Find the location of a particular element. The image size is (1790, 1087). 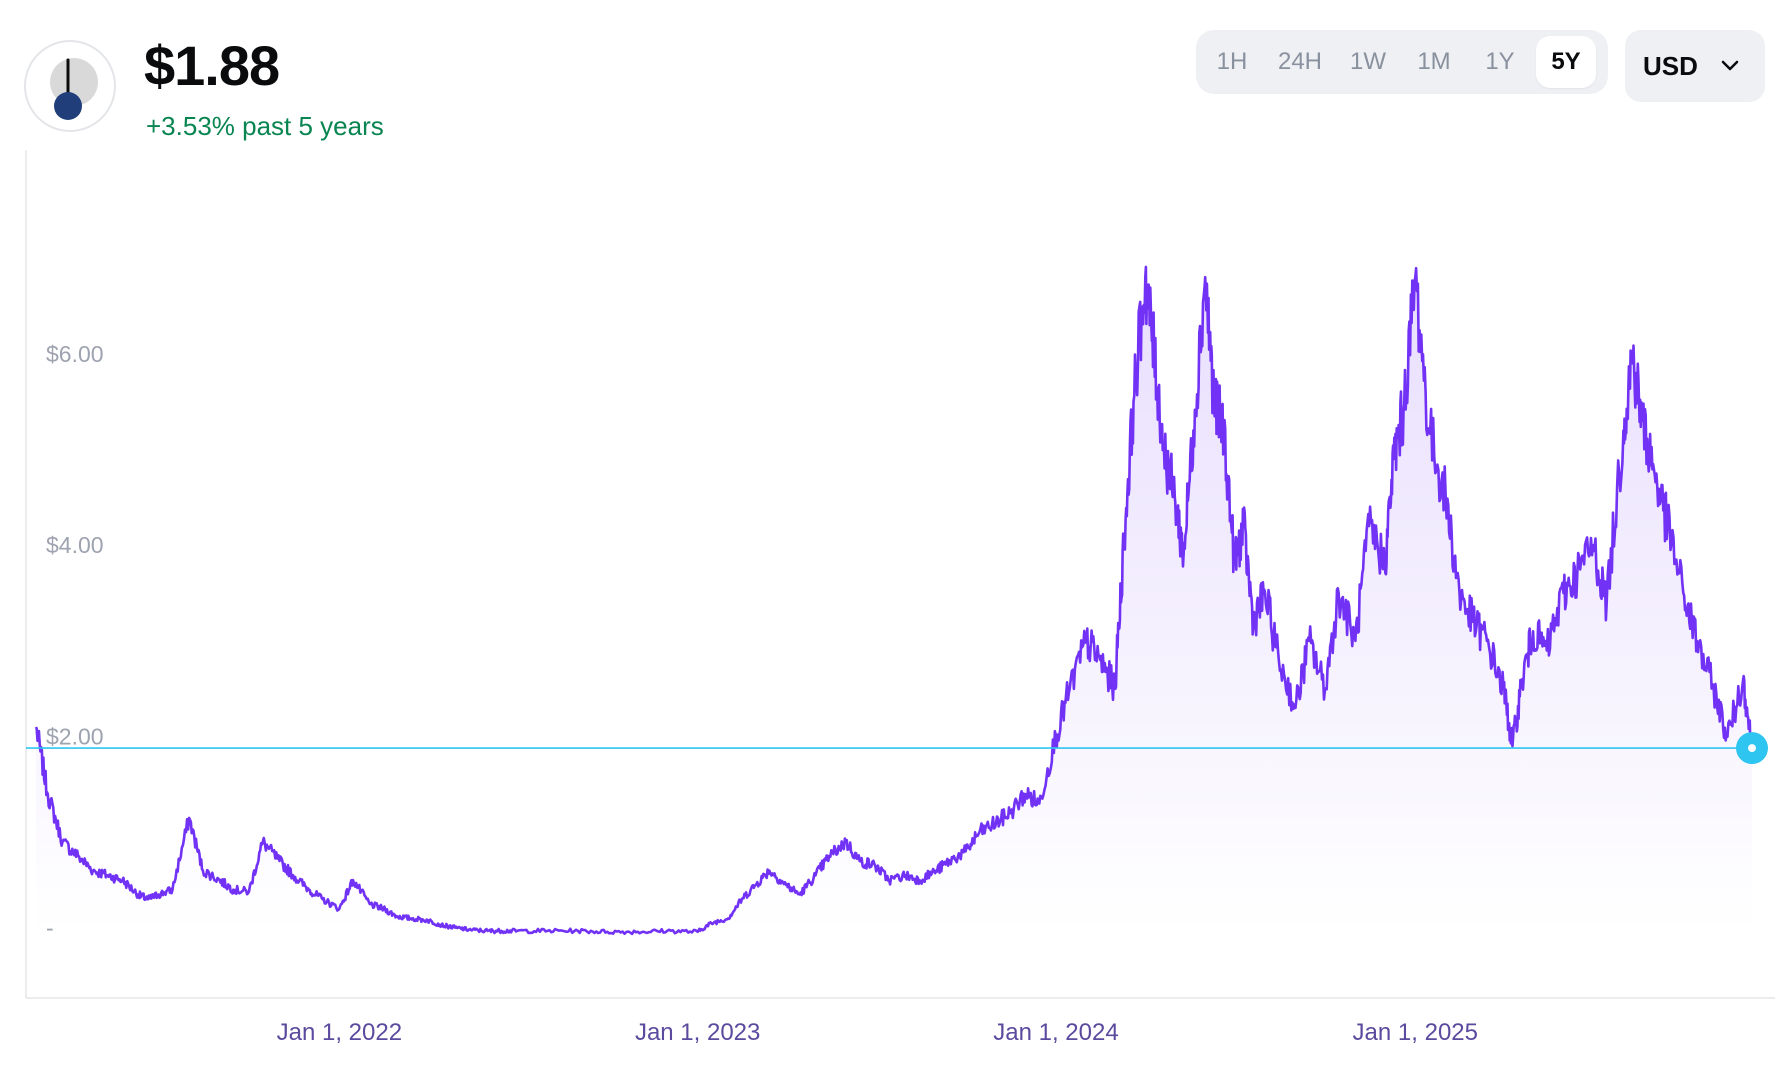

chevron-down-icon is located at coordinates (1730, 65).